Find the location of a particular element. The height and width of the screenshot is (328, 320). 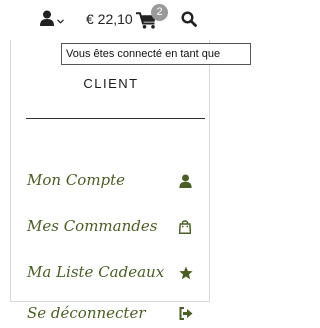

menu-item-label: Mon Compte is located at coordinates (76, 180).